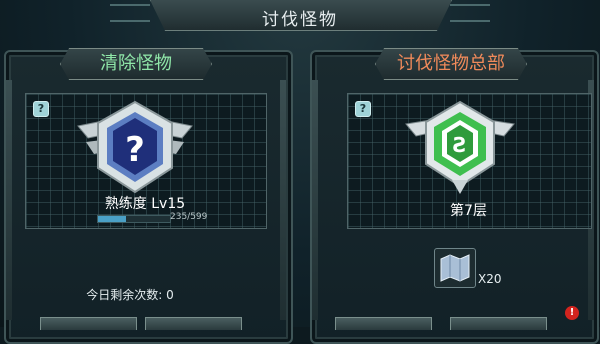  I want to click on floor-label: 第7层, so click(468, 211).